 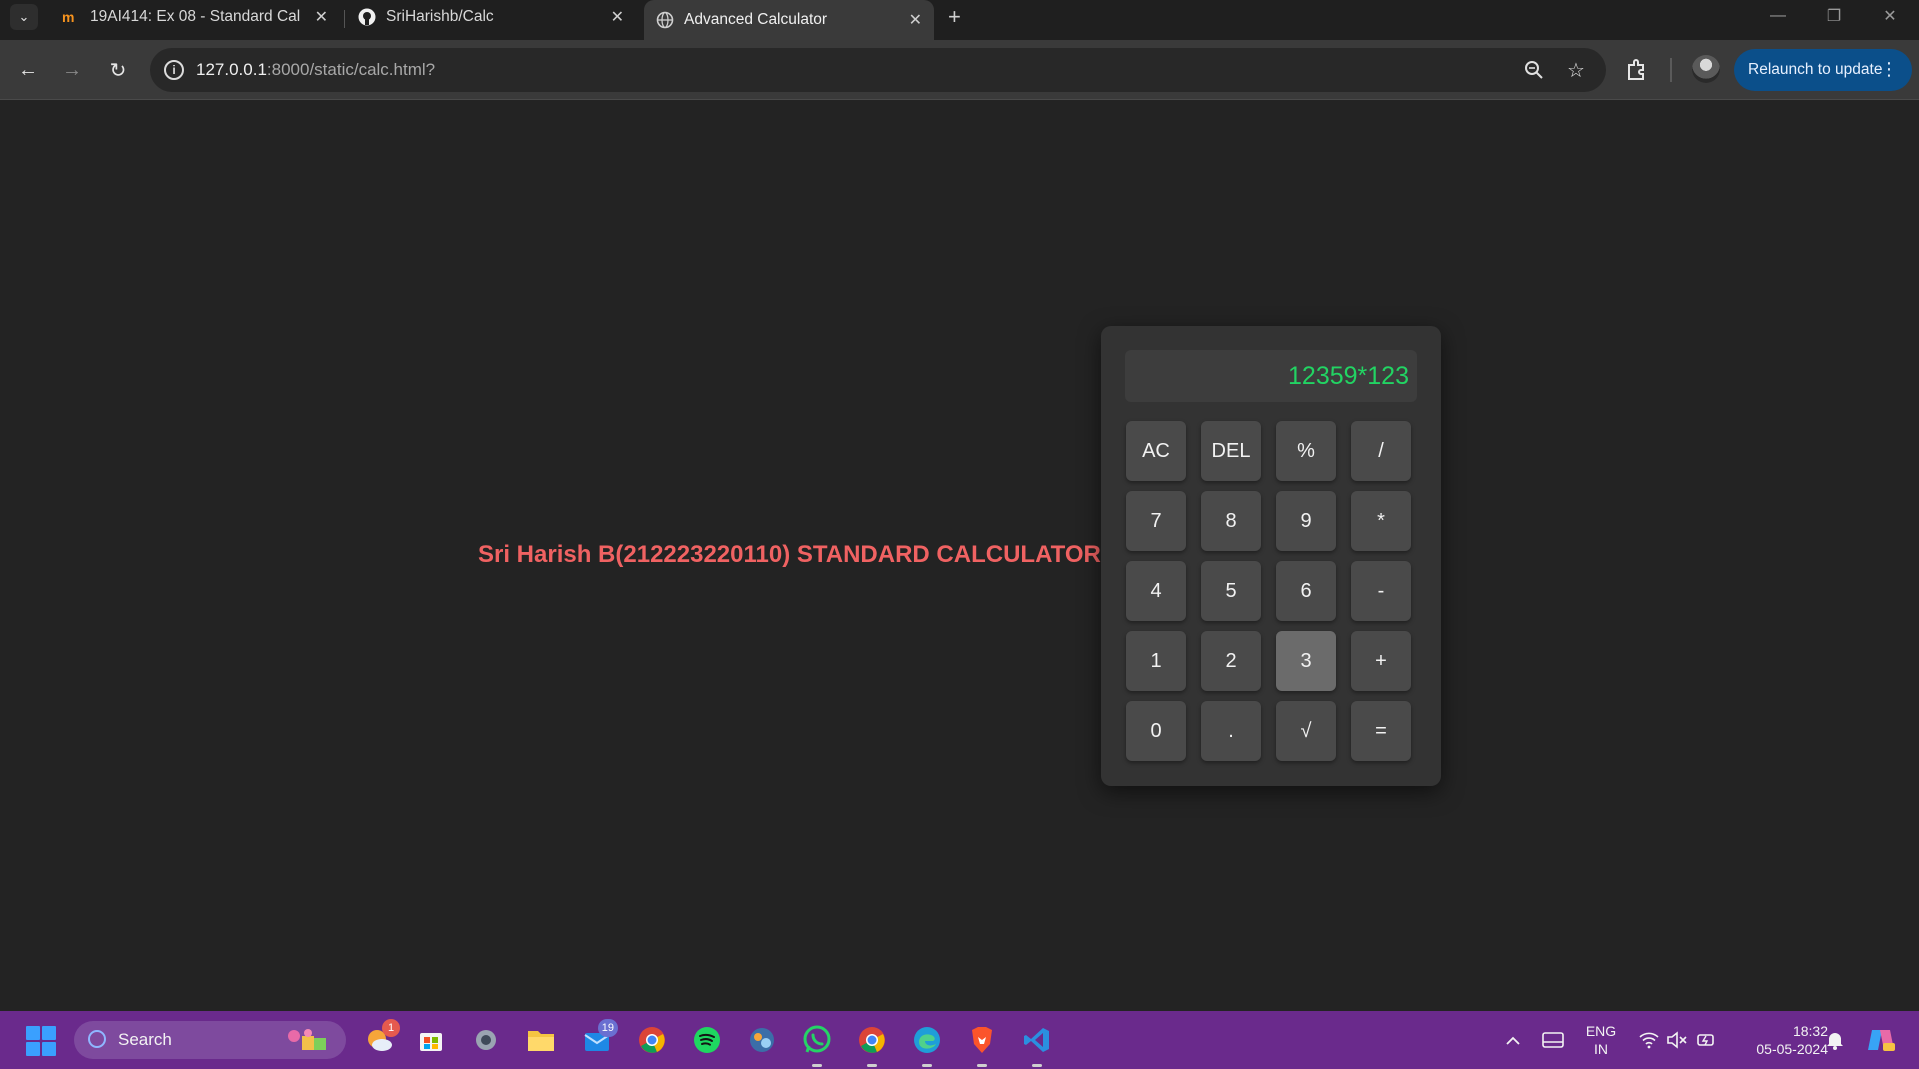 I want to click on tab-title: 19AI414: Ex 08 - Standard Calcu, so click(x=195, y=16).